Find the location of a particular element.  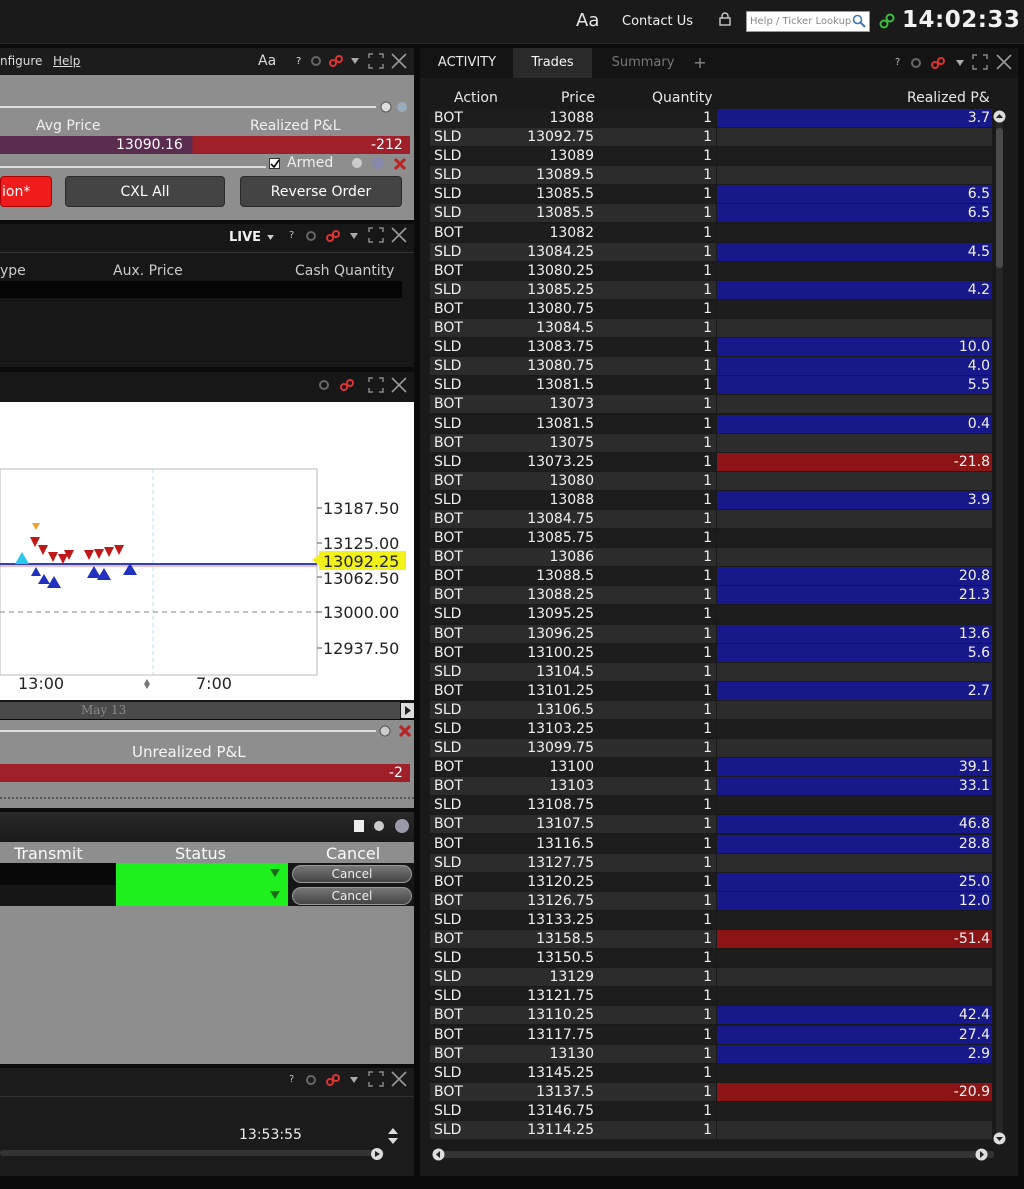

col-price: Price is located at coordinates (578, 98).